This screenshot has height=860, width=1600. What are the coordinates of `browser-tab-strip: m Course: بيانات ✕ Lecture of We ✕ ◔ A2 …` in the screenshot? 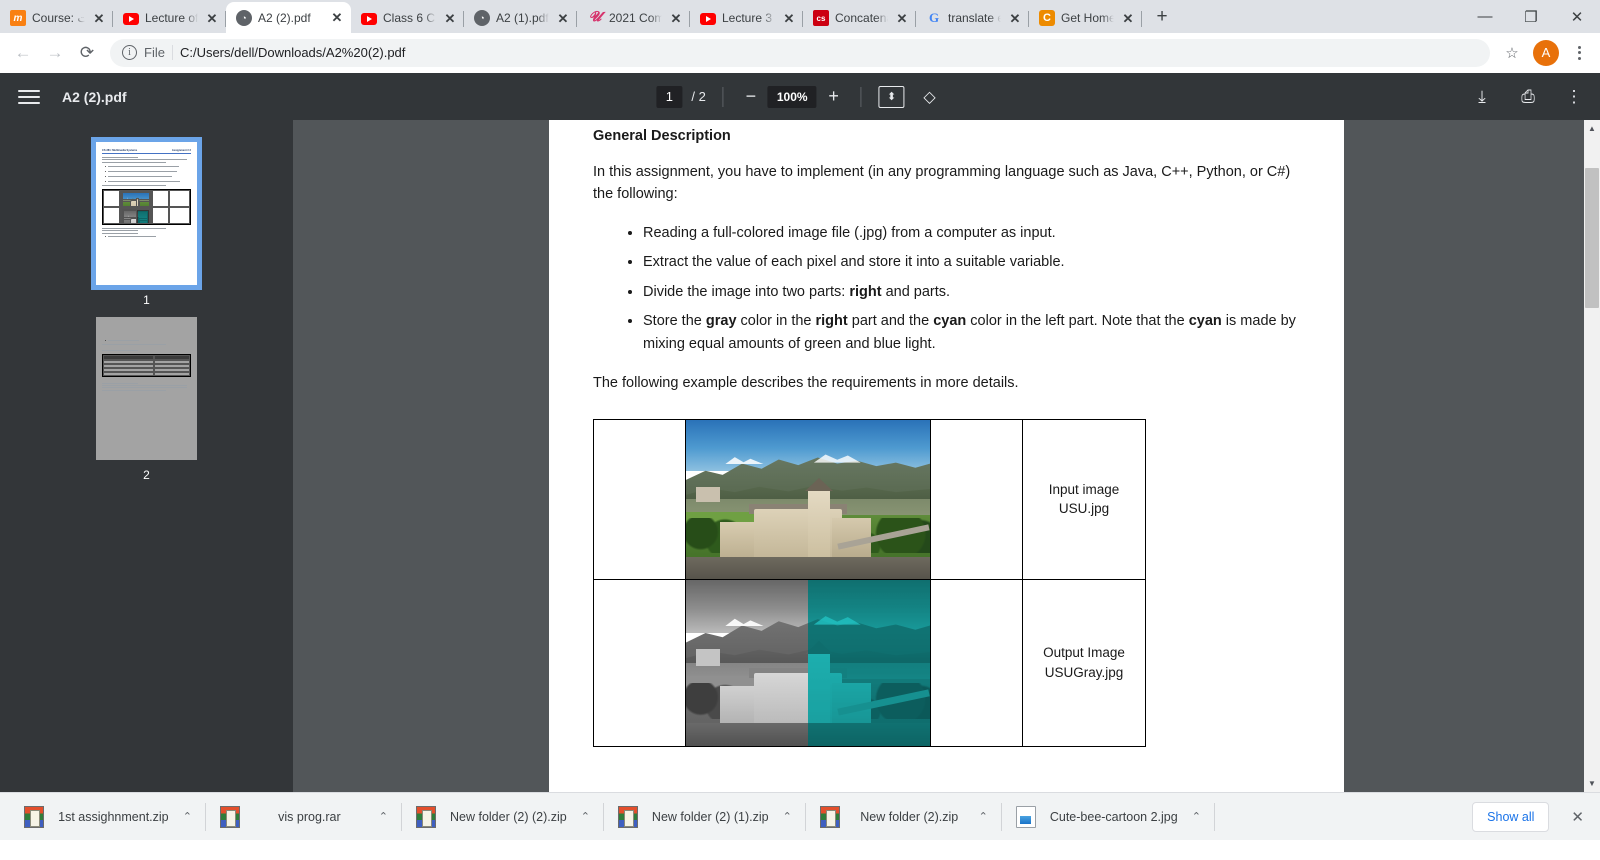 It's located at (800, 16).